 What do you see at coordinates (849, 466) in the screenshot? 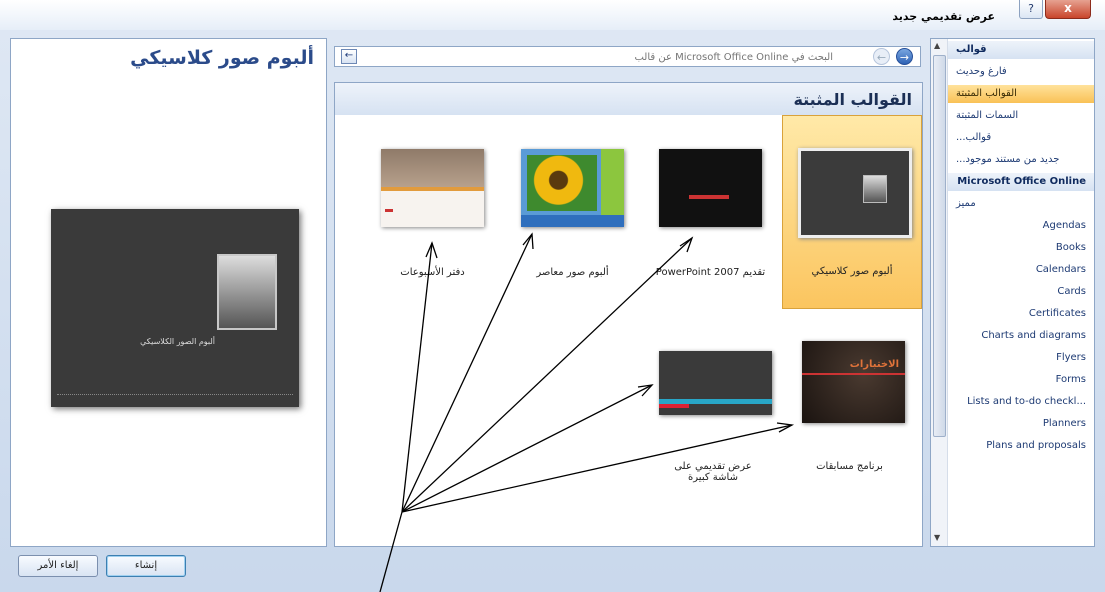
I see `template-label: برنامج مسابقات` at bounding box center [849, 466].